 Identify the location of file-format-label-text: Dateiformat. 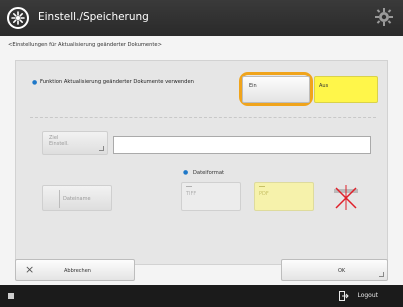
(208, 173).